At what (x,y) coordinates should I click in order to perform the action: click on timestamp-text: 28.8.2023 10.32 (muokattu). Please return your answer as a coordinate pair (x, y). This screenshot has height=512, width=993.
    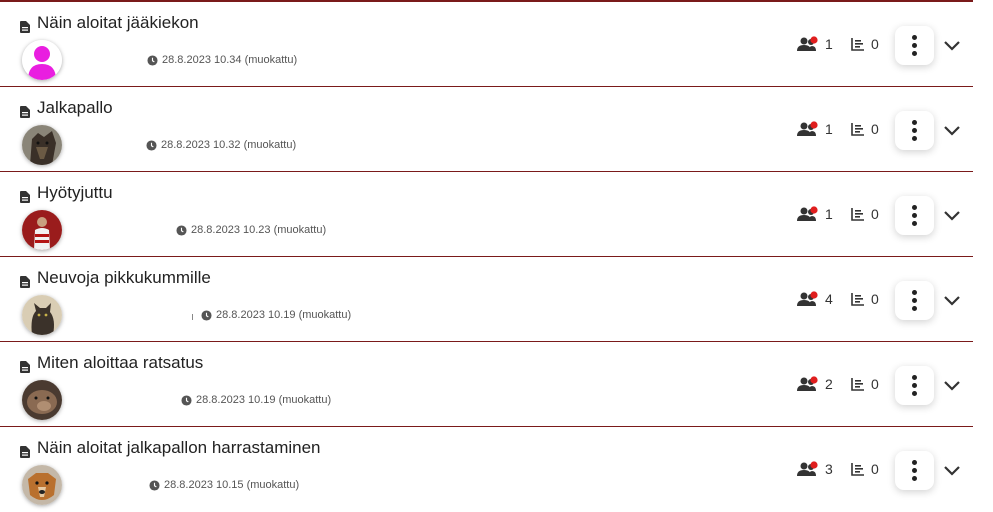
    Looking at the image, I should click on (229, 145).